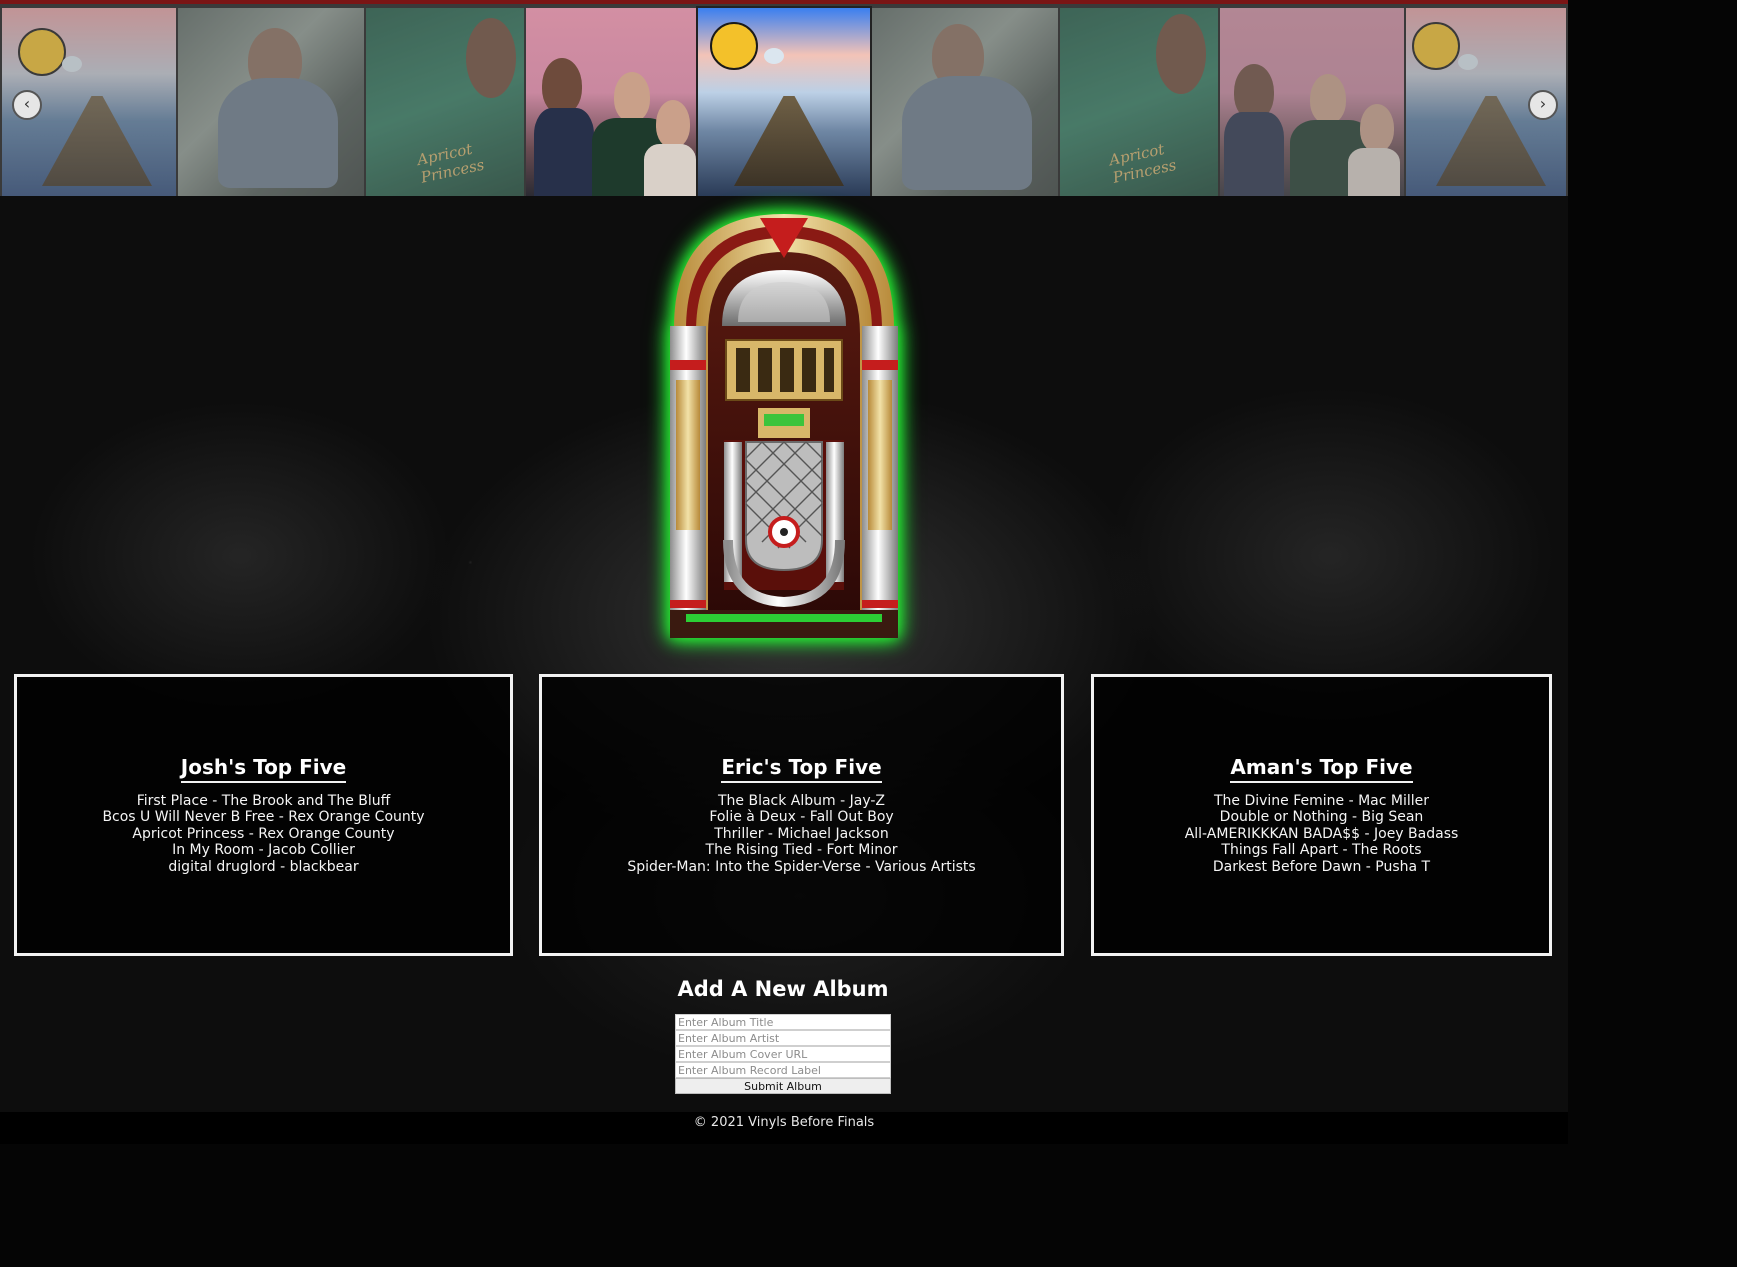 This screenshot has height=1267, width=1737. I want to click on album-carousel: Apricot Princess Apricot Princess ‹ ›, so click(784, 98).